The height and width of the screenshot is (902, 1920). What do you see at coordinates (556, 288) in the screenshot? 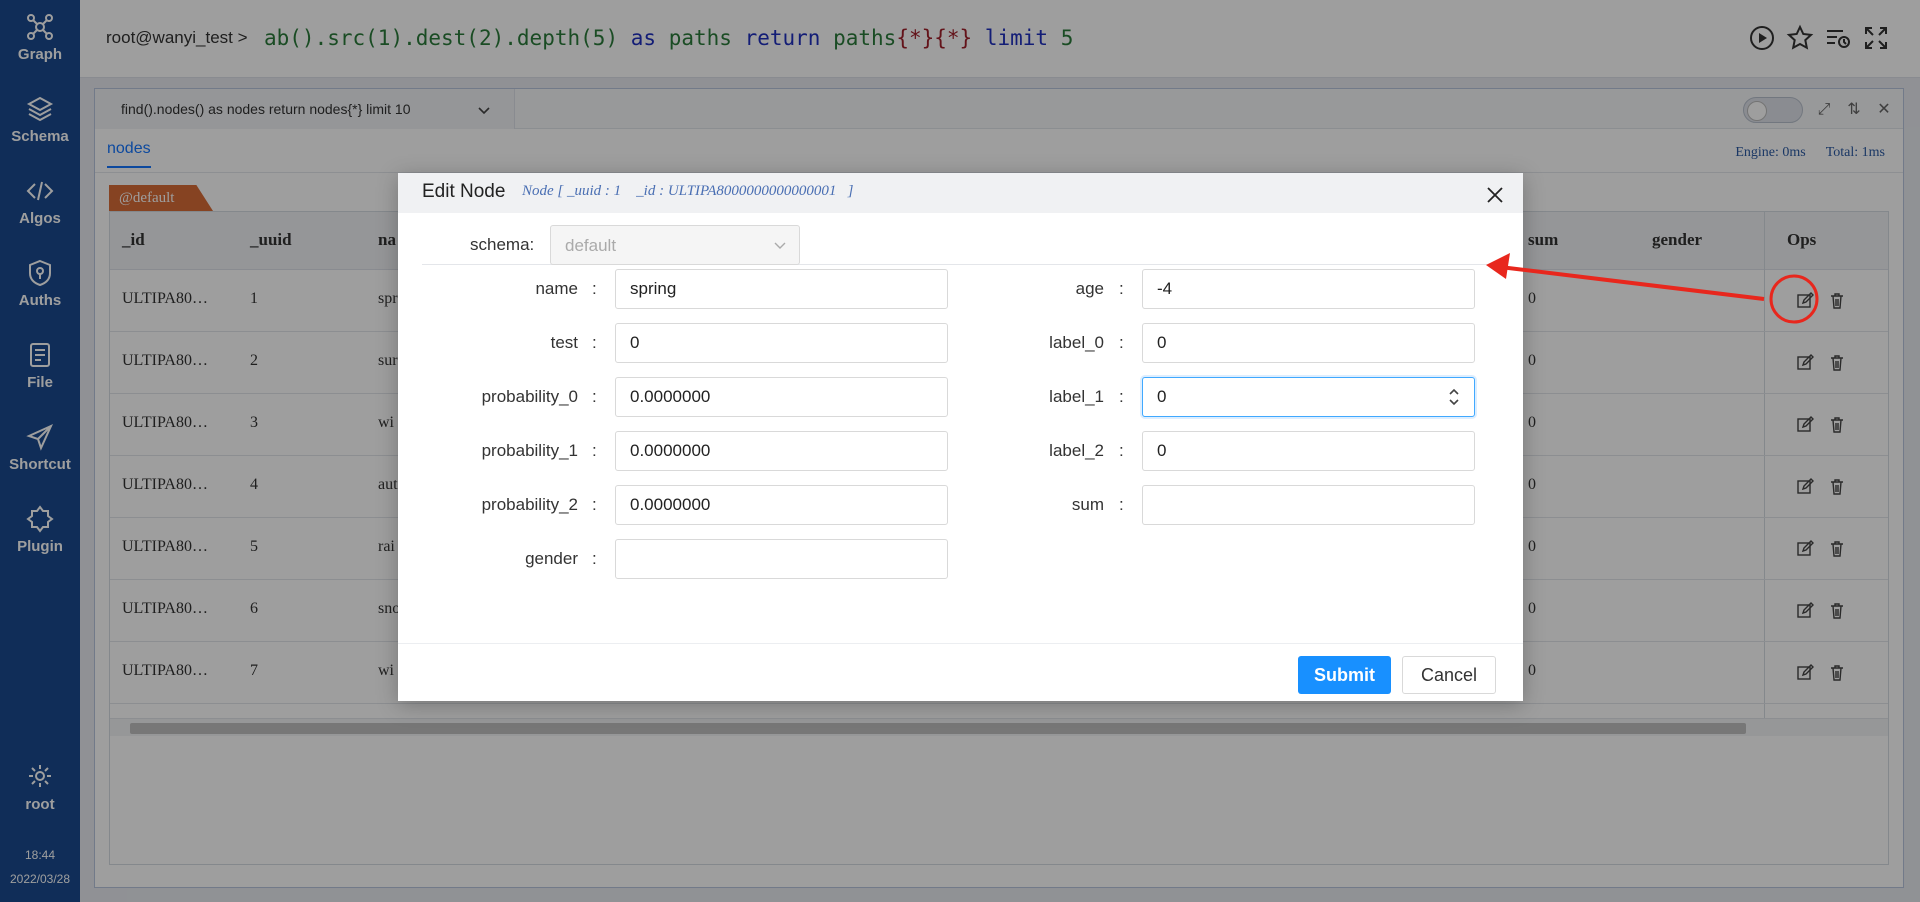
I see `field-label: name` at bounding box center [556, 288].